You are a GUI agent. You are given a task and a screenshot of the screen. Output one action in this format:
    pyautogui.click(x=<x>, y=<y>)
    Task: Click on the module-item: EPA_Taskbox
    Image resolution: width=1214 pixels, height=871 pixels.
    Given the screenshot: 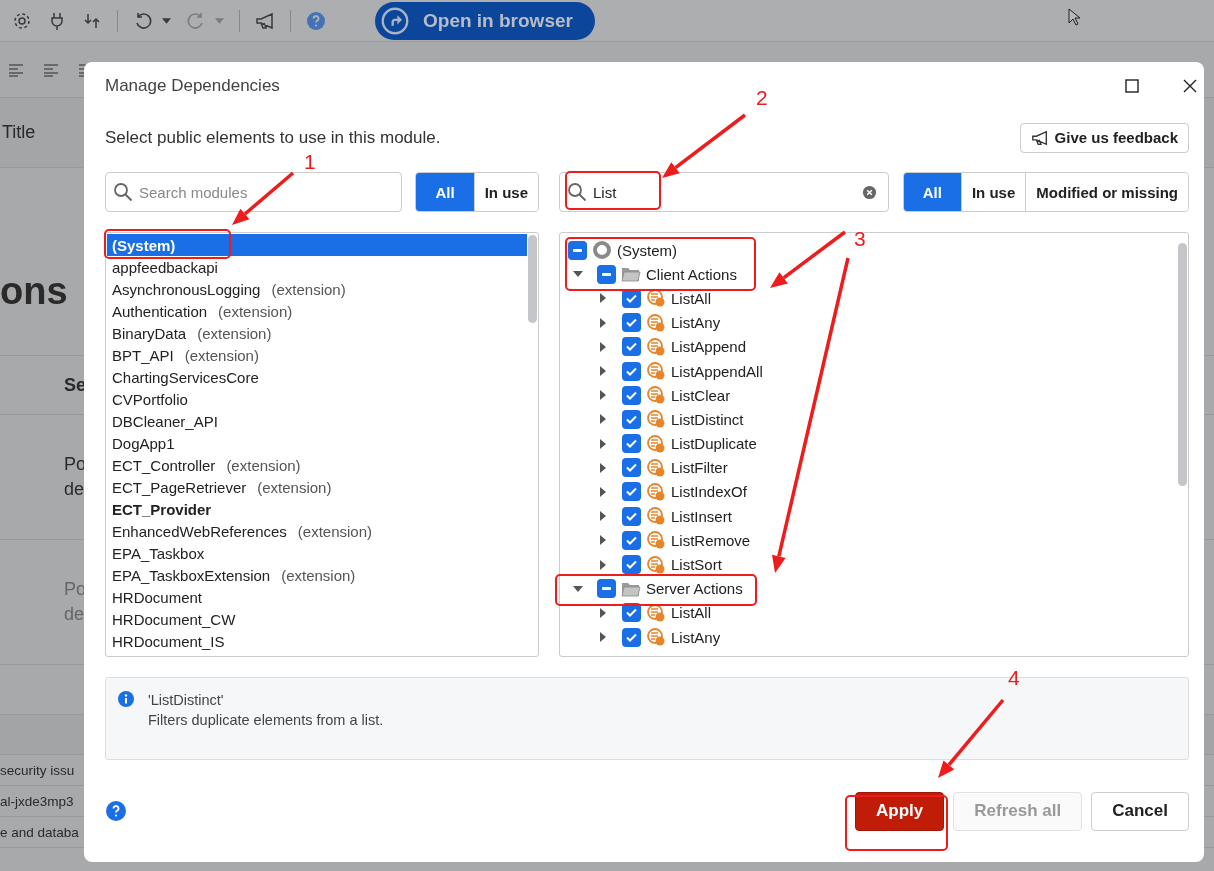 What is the action you would take?
    pyautogui.click(x=317, y=553)
    